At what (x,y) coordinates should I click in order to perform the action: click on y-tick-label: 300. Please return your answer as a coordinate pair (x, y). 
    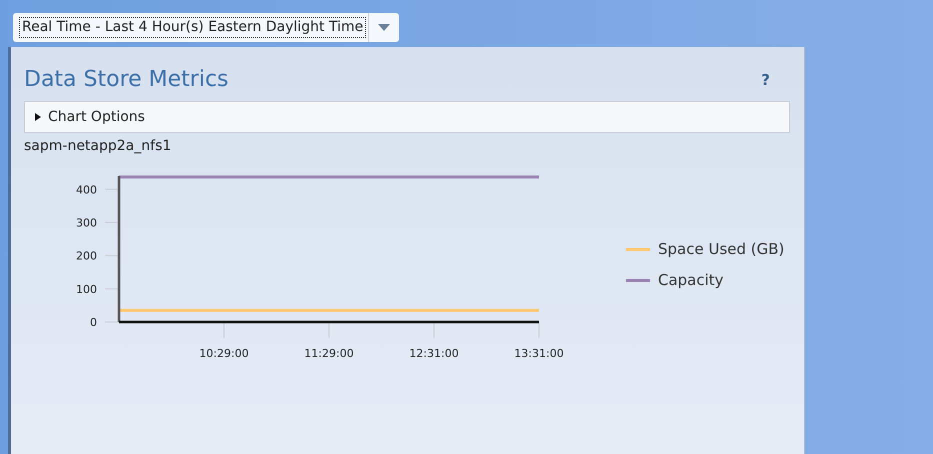
    Looking at the image, I should click on (86, 223).